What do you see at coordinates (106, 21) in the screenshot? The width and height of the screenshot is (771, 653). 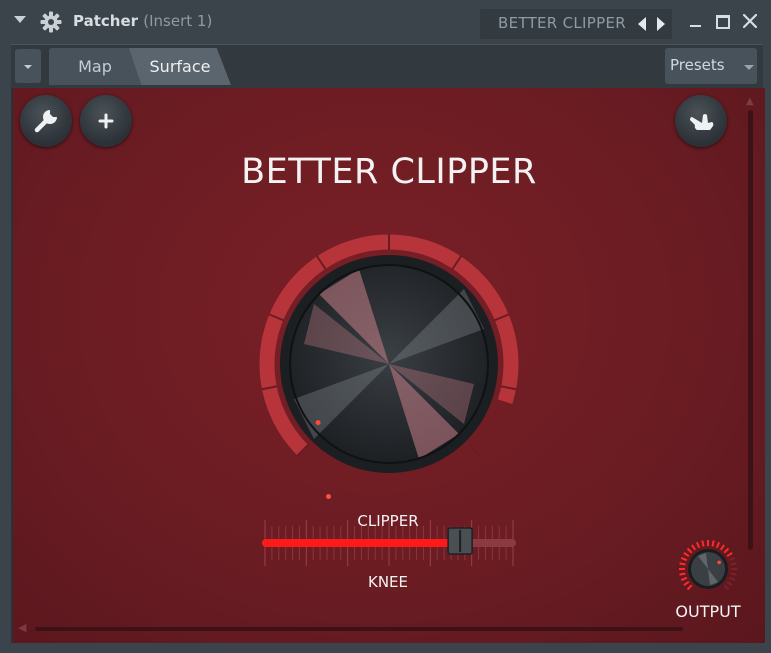 I see `window-title-text: Patcher` at bounding box center [106, 21].